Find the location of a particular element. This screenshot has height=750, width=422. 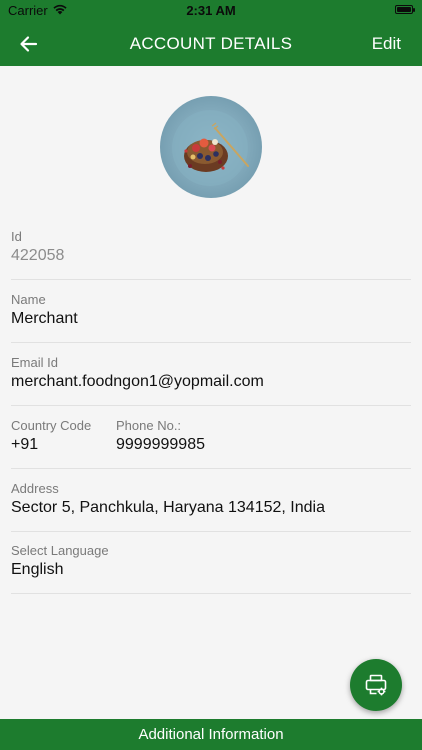

status-time: 2:31 AM is located at coordinates (211, 10).